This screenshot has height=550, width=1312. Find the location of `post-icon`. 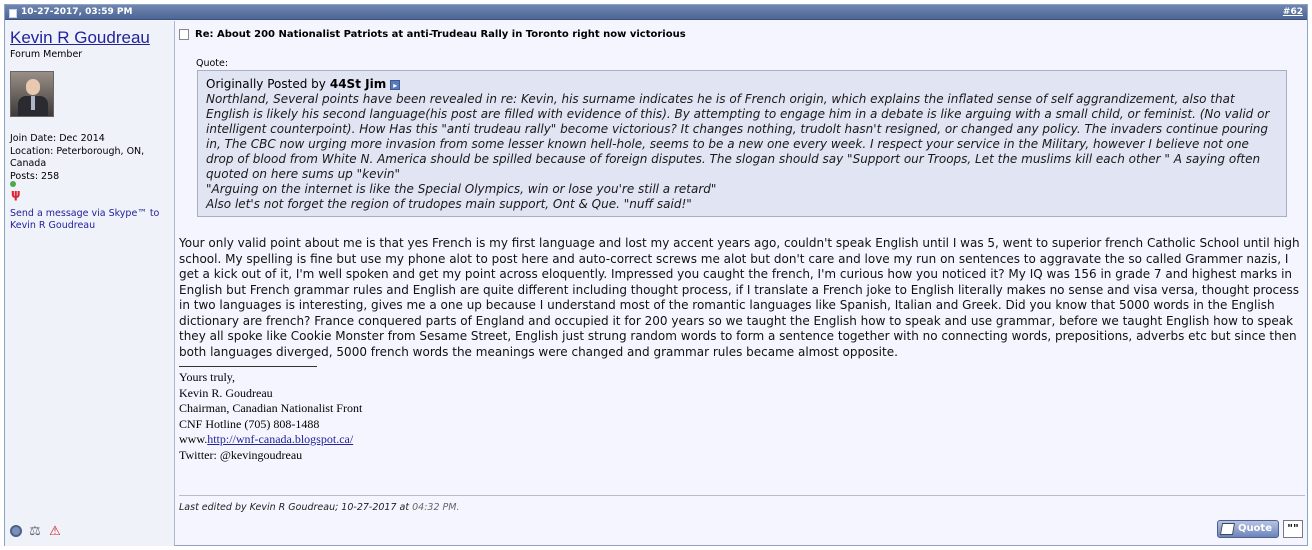

post-icon is located at coordinates (13, 13).